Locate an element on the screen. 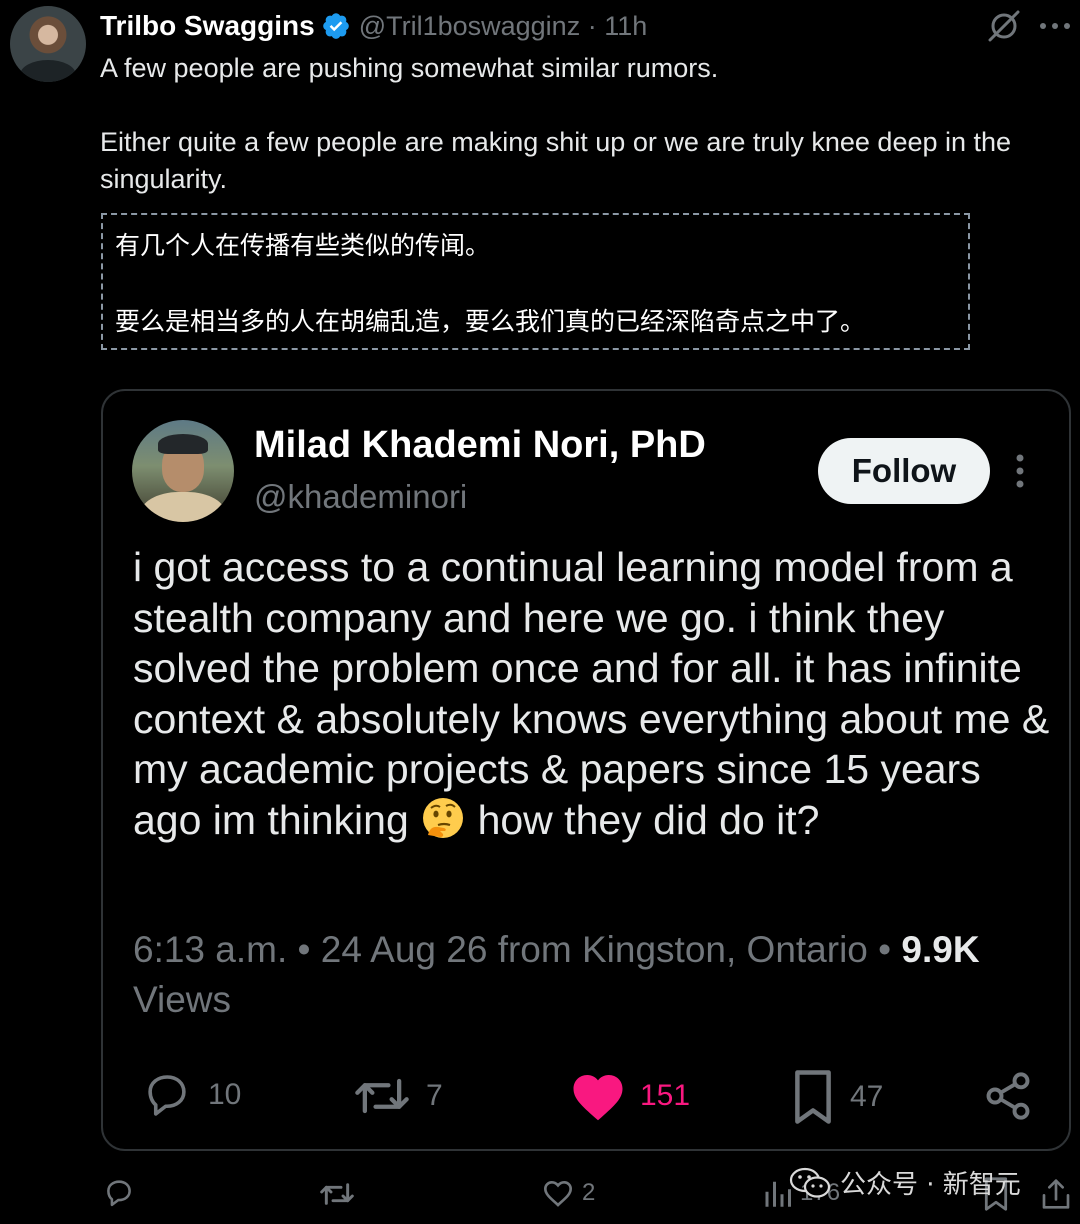  repost-button: 7 is located at coordinates (397, 1096).